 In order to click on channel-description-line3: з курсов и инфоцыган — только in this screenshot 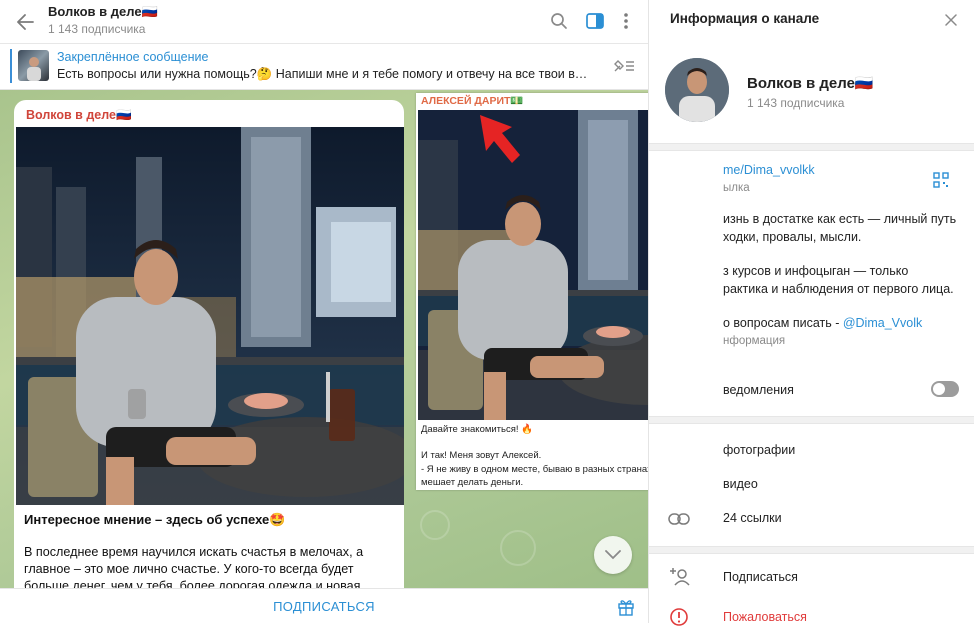, I will do `click(816, 271)`.